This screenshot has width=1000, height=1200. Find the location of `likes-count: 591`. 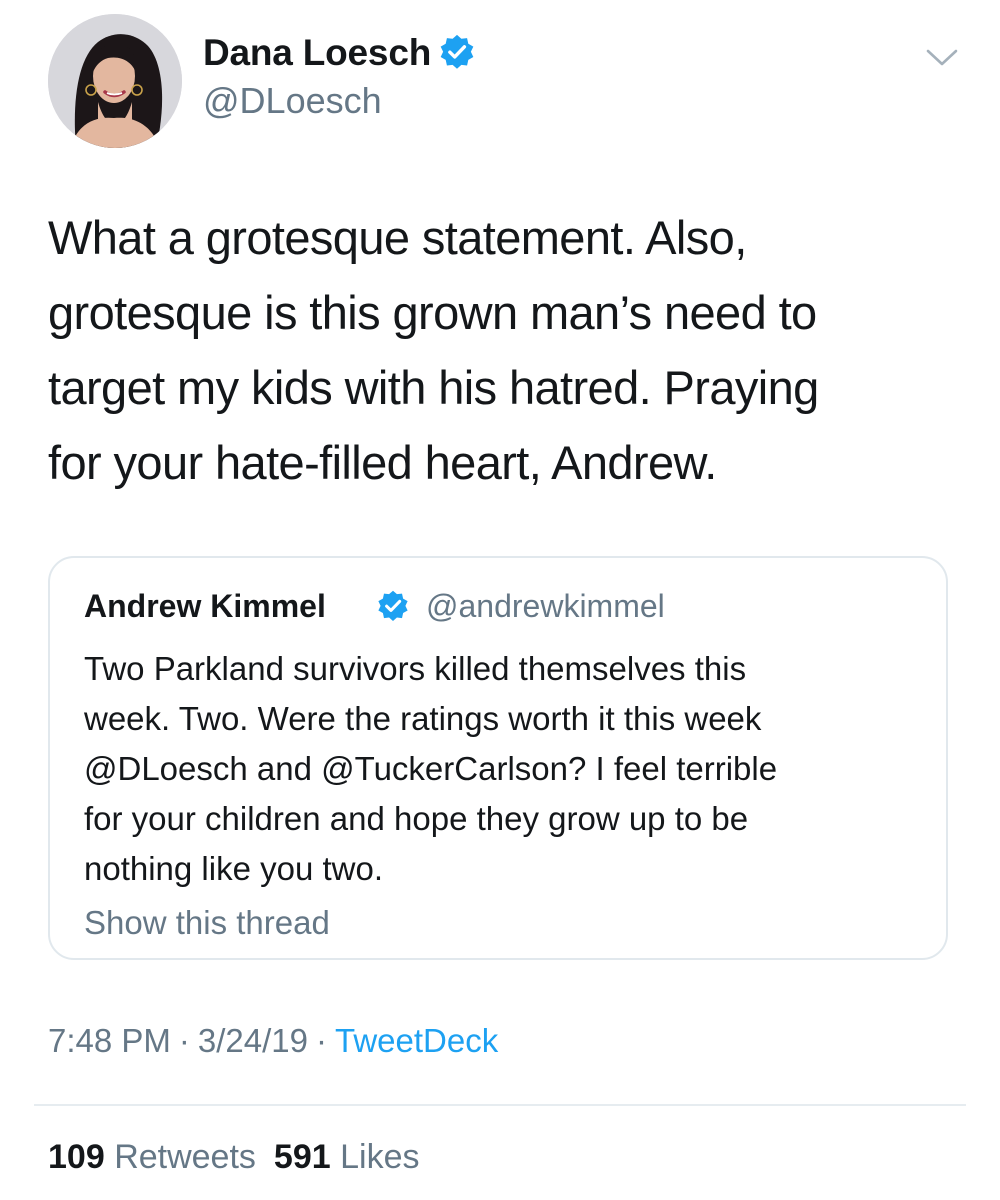

likes-count: 591 is located at coordinates (302, 1157).